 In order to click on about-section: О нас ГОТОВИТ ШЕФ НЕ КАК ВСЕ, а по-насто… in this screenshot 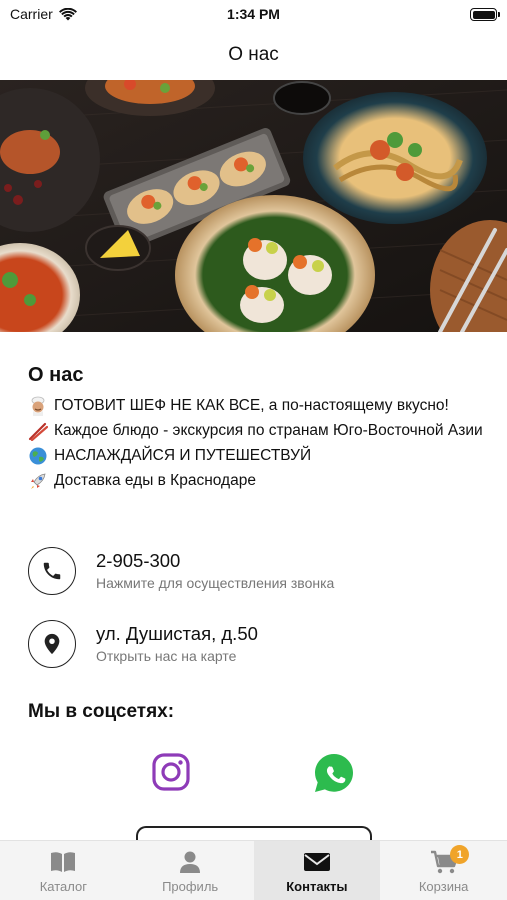, I will do `click(258, 428)`.